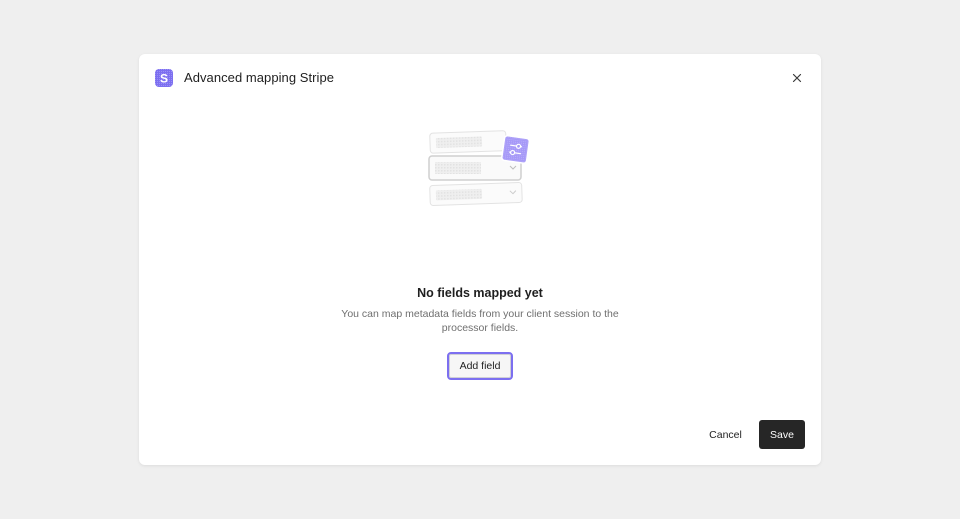  Describe the element at coordinates (259, 77) in the screenshot. I see `dialog-title: Advanced mapping Stripe` at that location.